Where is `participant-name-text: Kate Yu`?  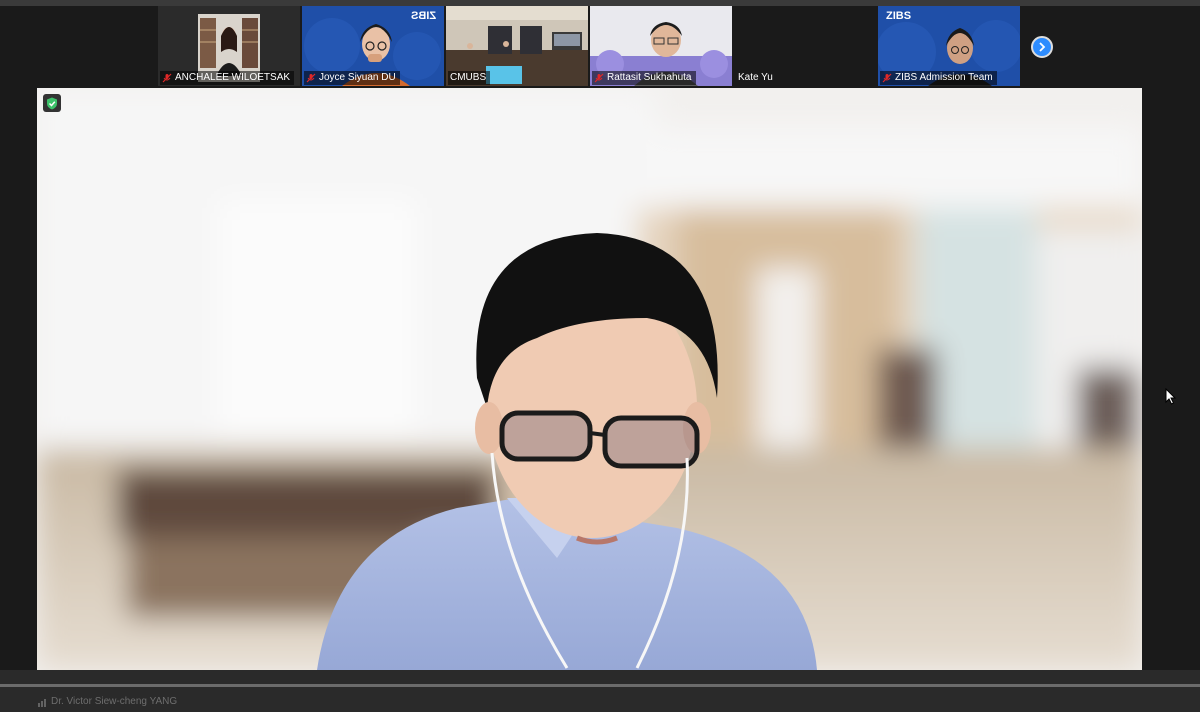
participant-name-text: Kate Yu is located at coordinates (755, 77).